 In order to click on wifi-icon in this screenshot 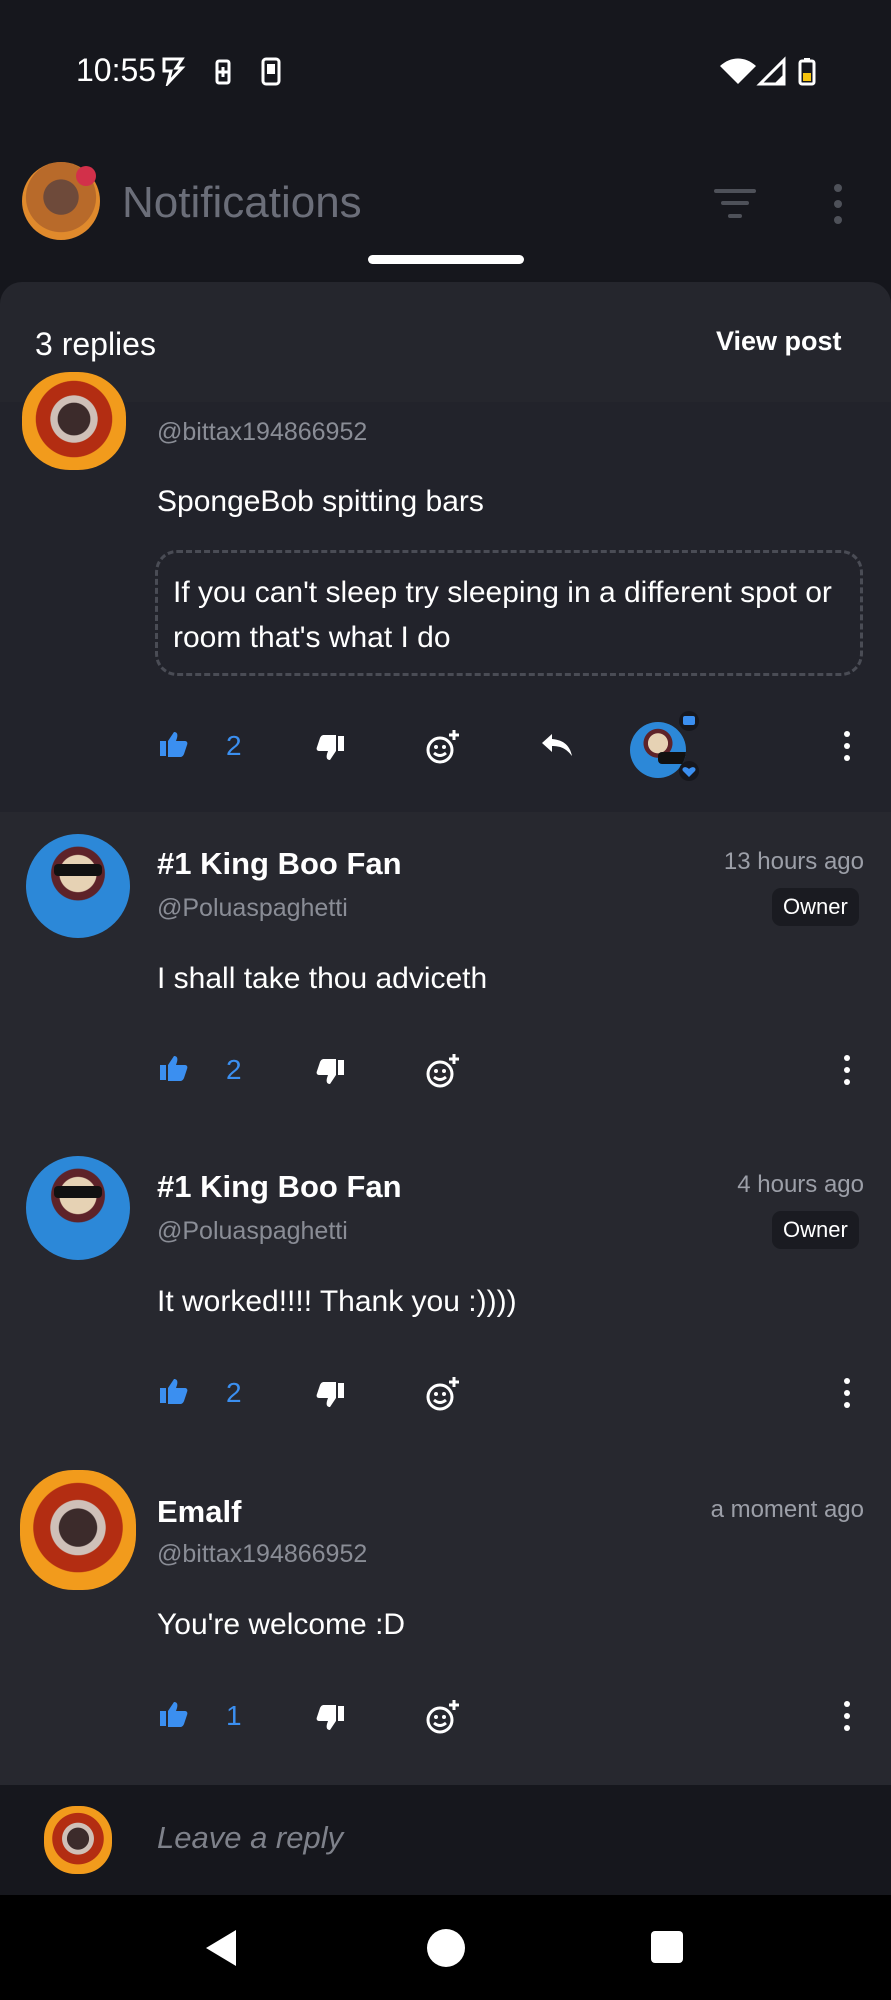, I will do `click(738, 71)`.